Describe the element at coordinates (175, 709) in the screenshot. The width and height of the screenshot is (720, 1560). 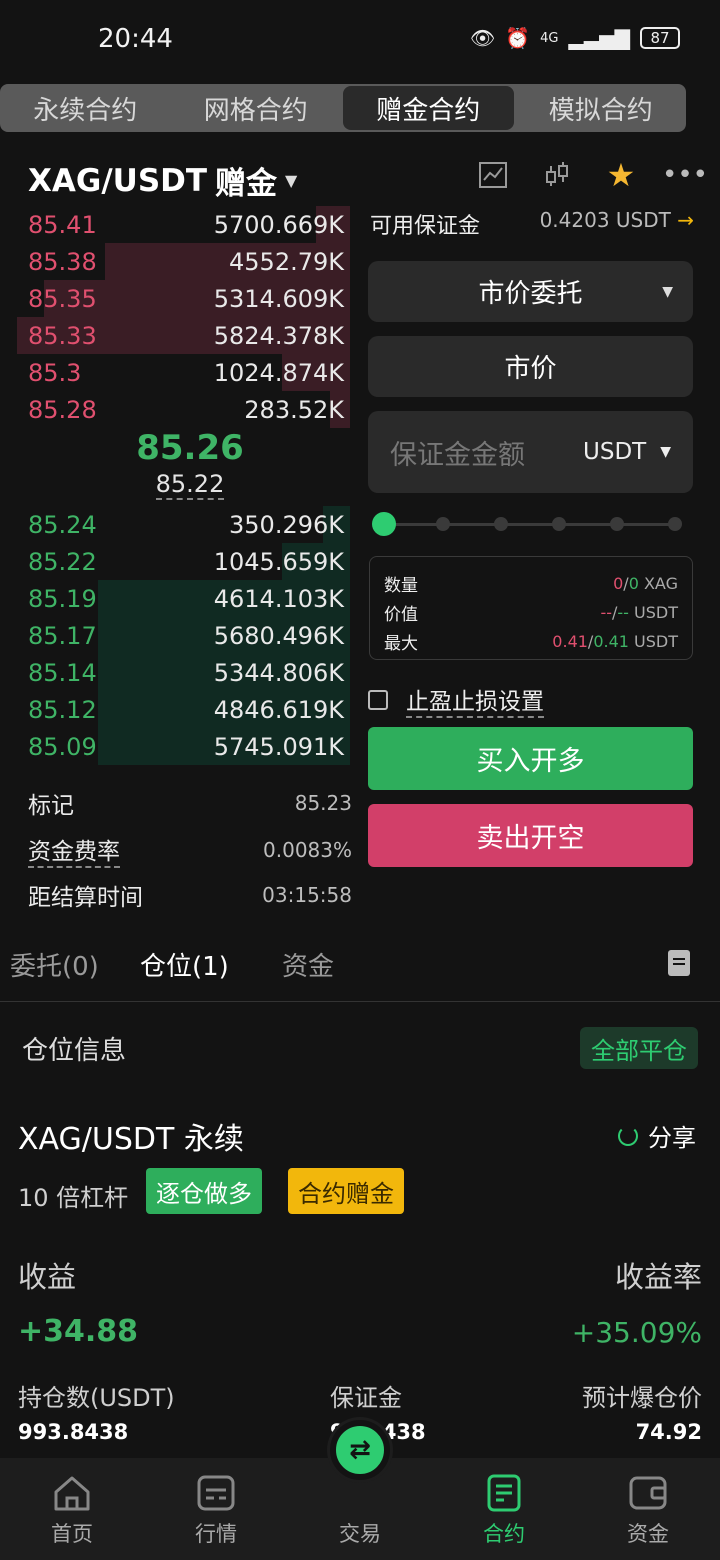
I see `bid-row: 85.12 4846.619K` at that location.